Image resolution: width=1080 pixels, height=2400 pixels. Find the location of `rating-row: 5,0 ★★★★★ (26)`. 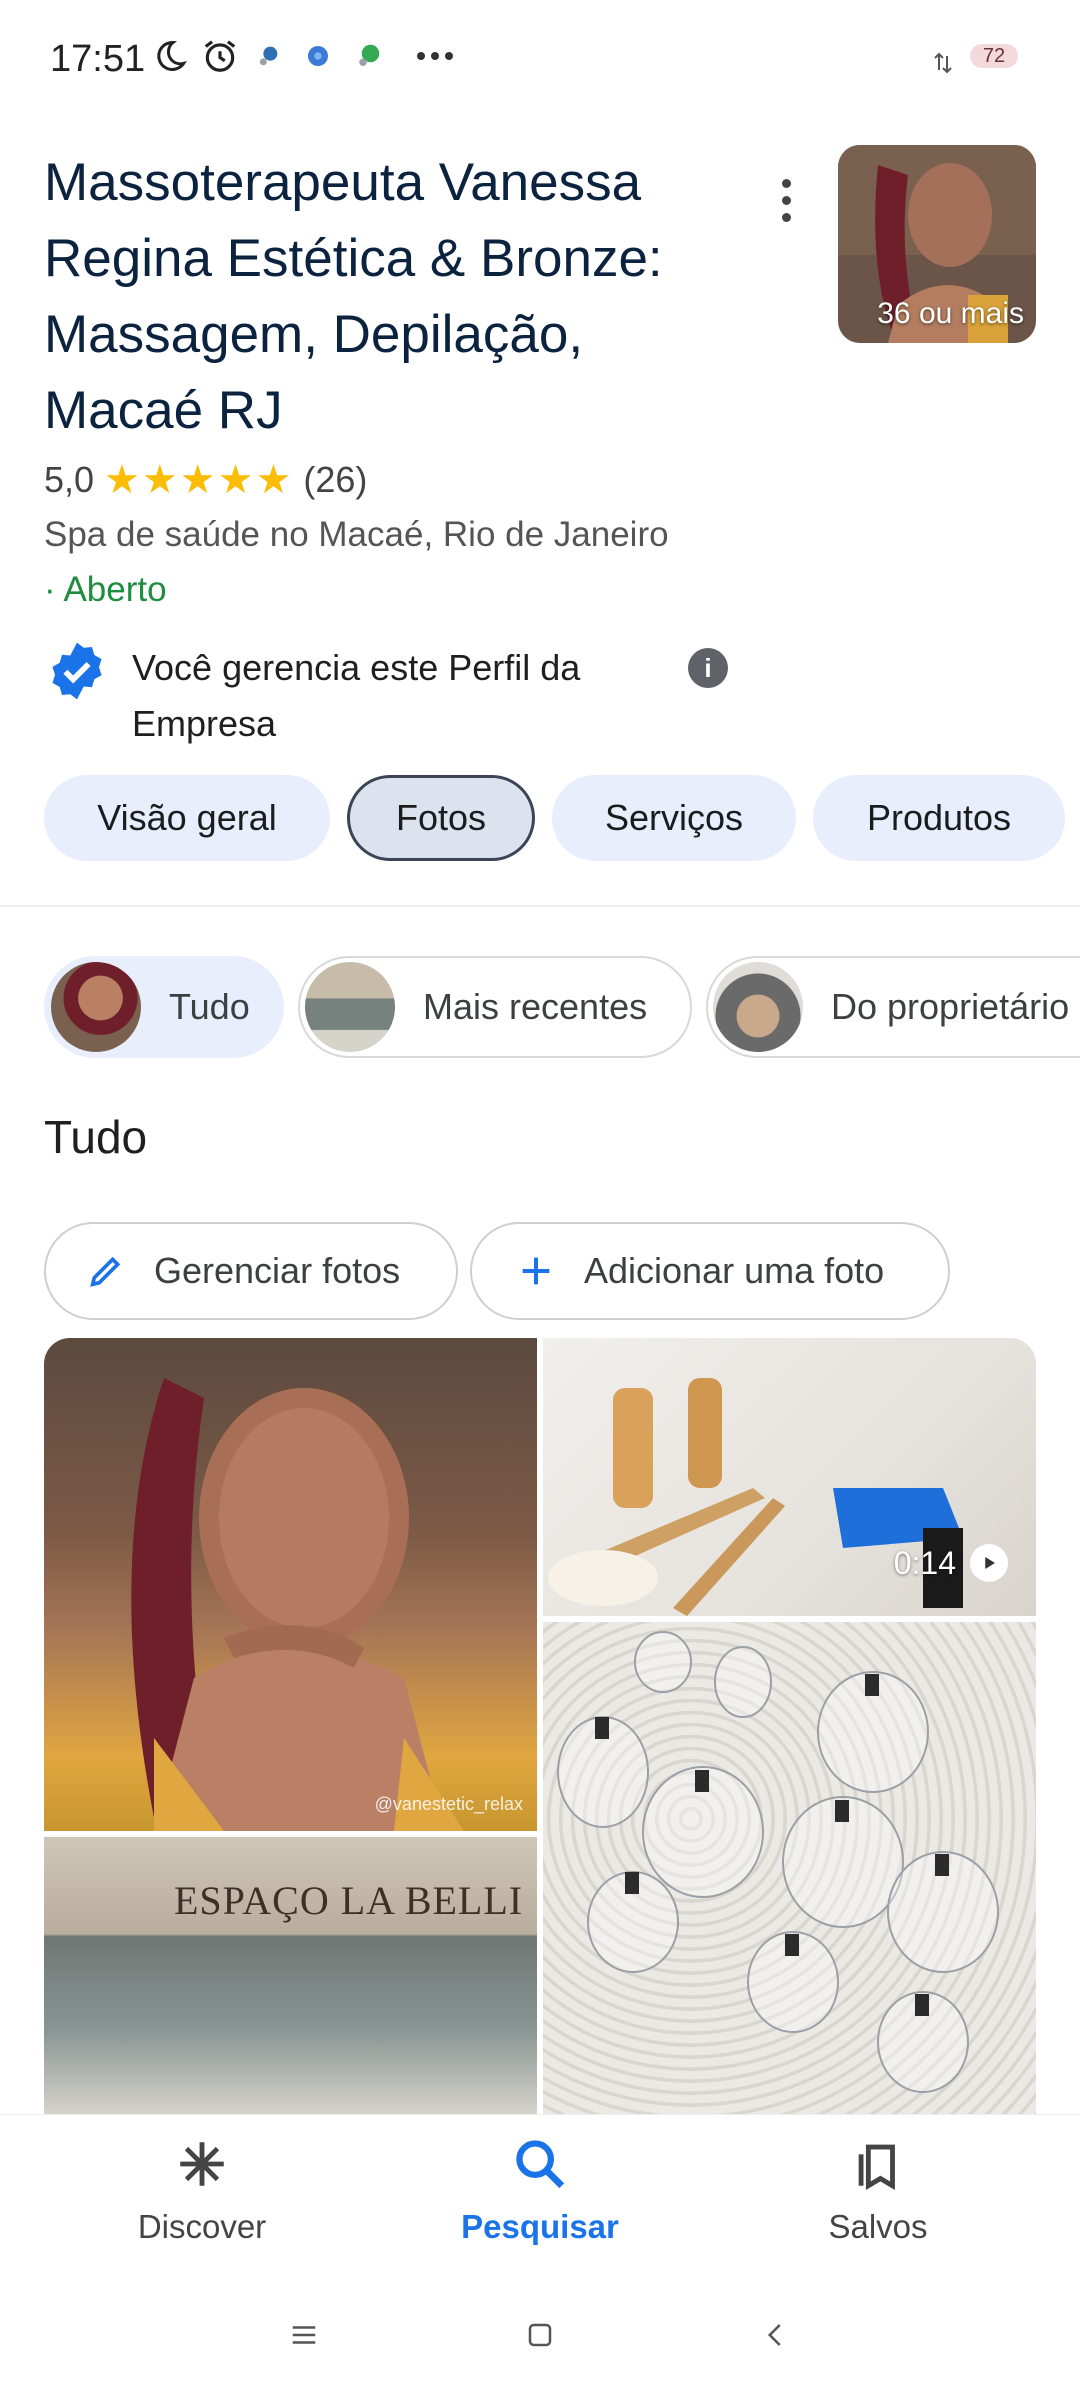

rating-row: 5,0 ★★★★★ (26) is located at coordinates (205, 480).